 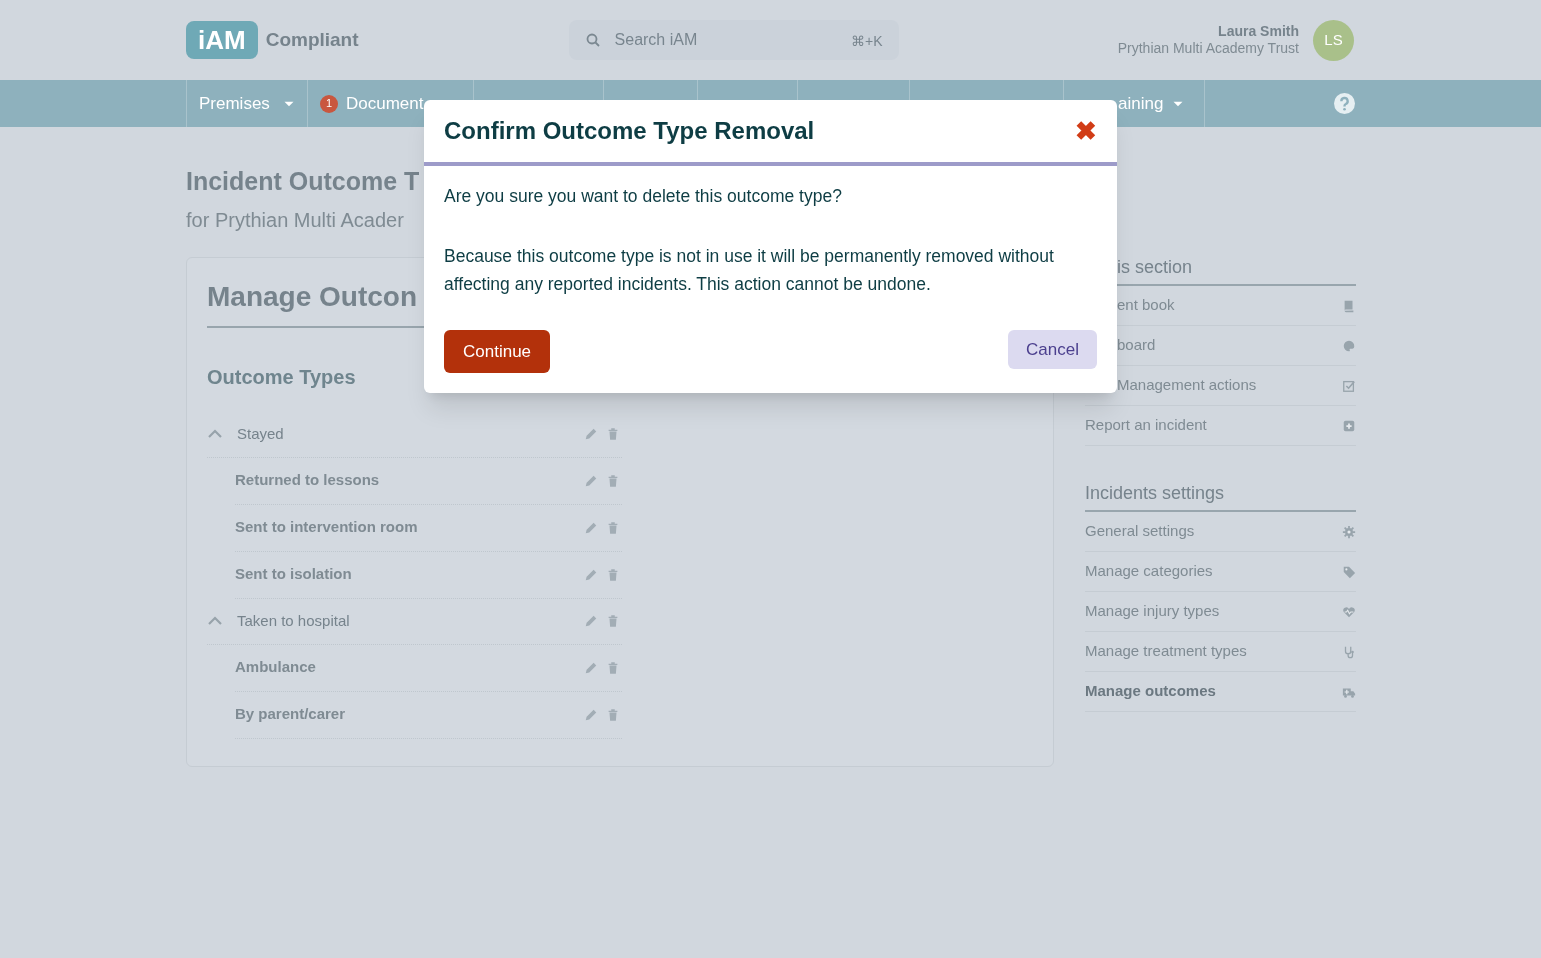 What do you see at coordinates (222, 40) in the screenshot?
I see `logo: iAM` at bounding box center [222, 40].